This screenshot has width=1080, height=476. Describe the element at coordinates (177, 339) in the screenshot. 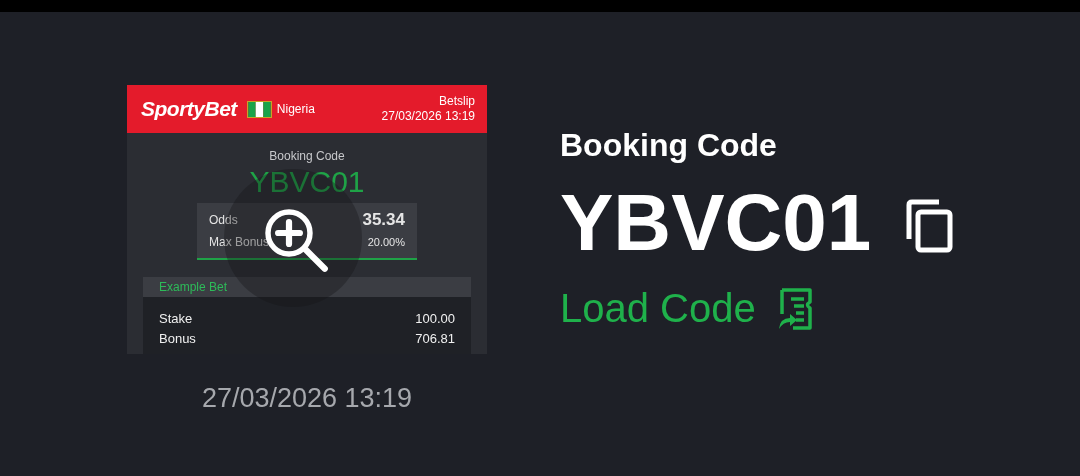

I see `example-label: Bonus` at that location.